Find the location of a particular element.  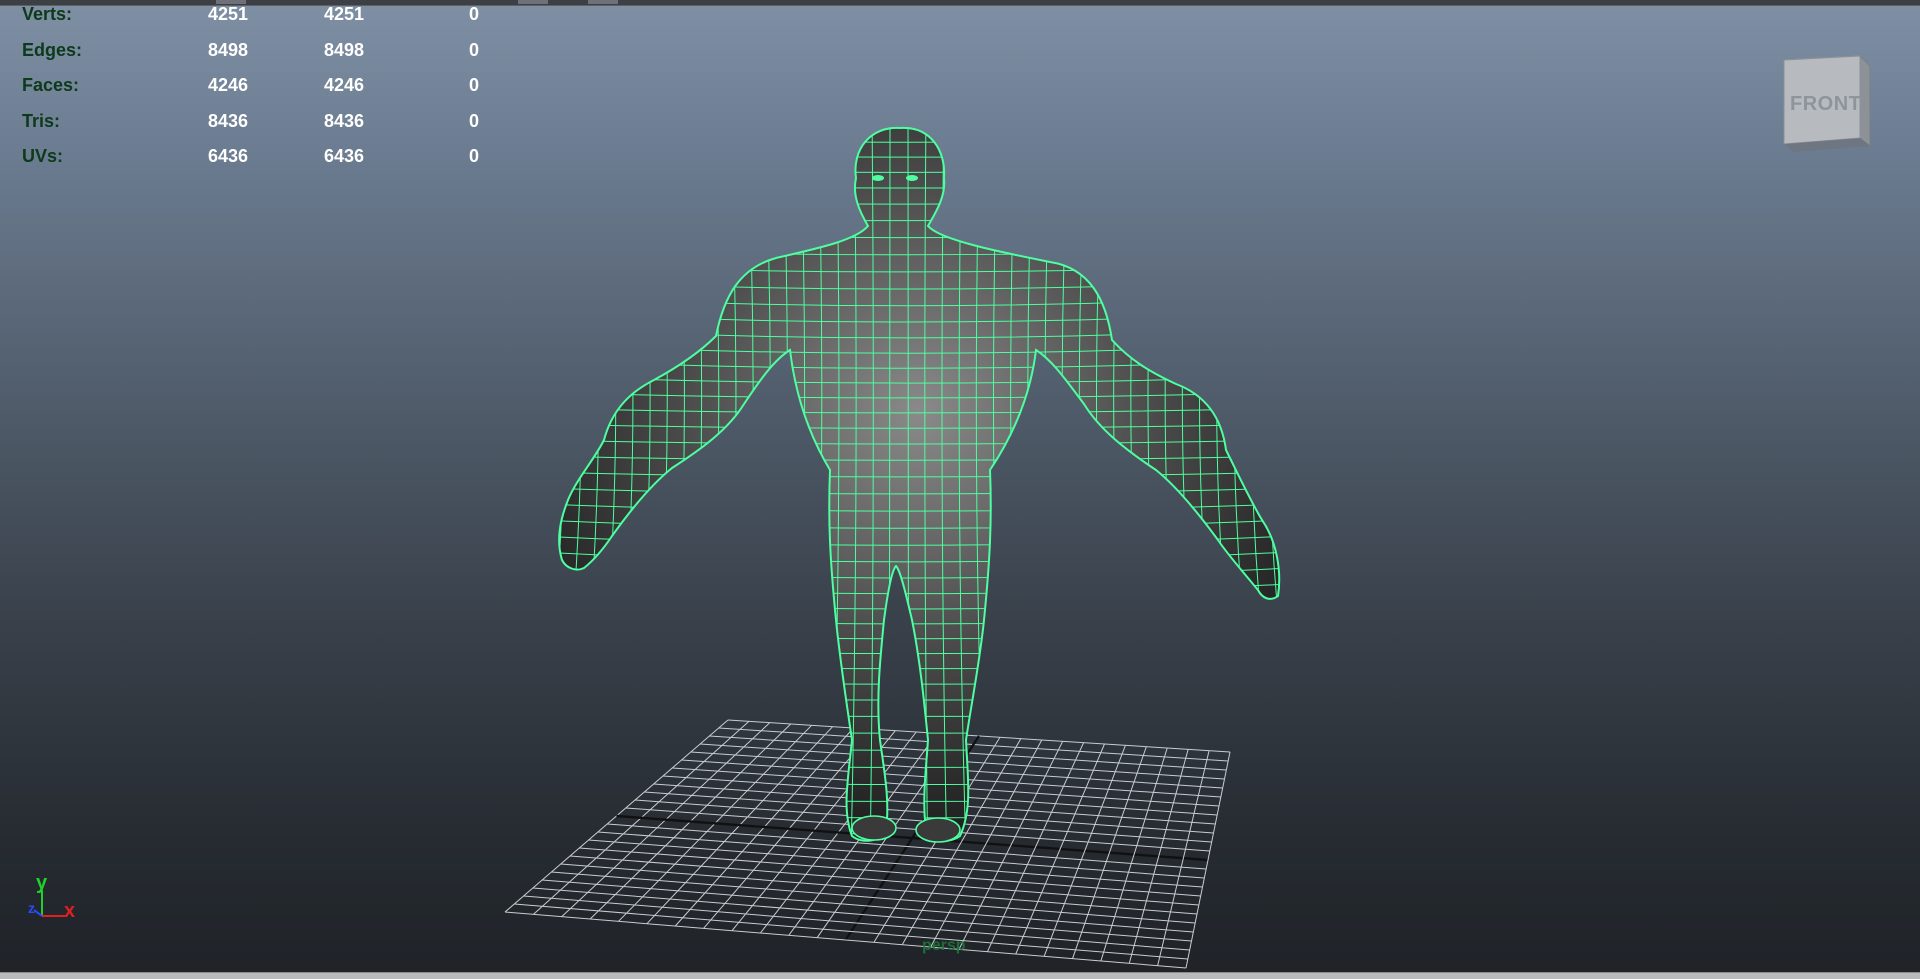

viewport-bottom-bar is located at coordinates (960, 975).